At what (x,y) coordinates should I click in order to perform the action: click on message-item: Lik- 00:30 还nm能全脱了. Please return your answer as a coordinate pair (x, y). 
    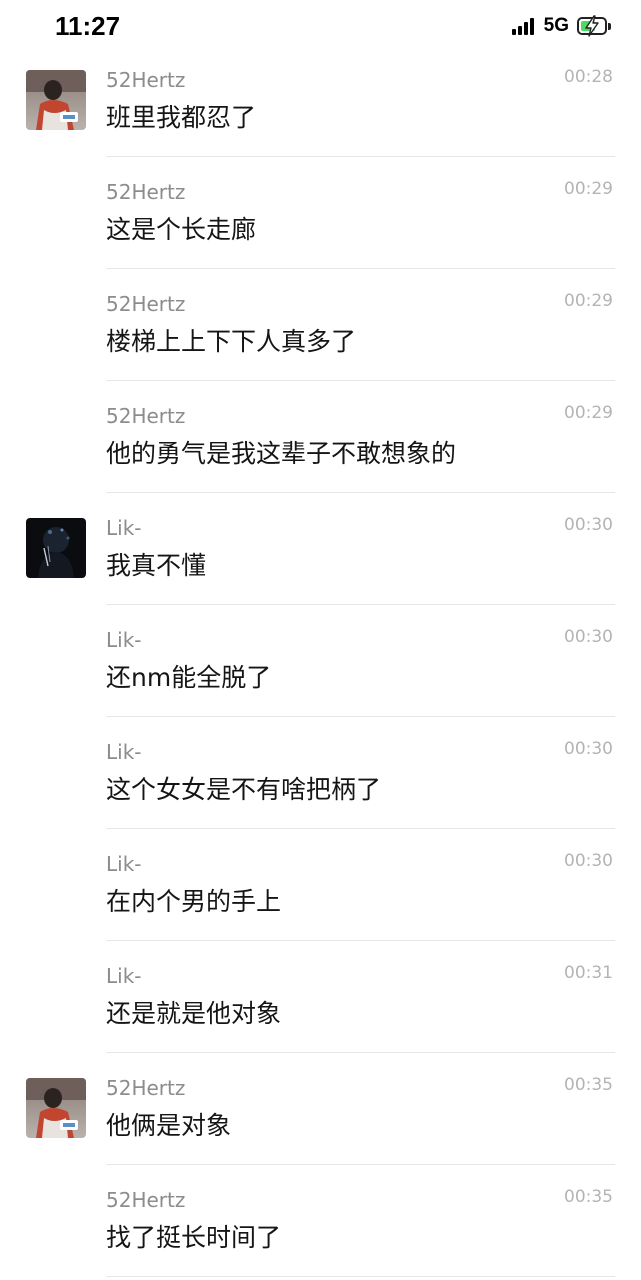
    Looking at the image, I should click on (320, 661).